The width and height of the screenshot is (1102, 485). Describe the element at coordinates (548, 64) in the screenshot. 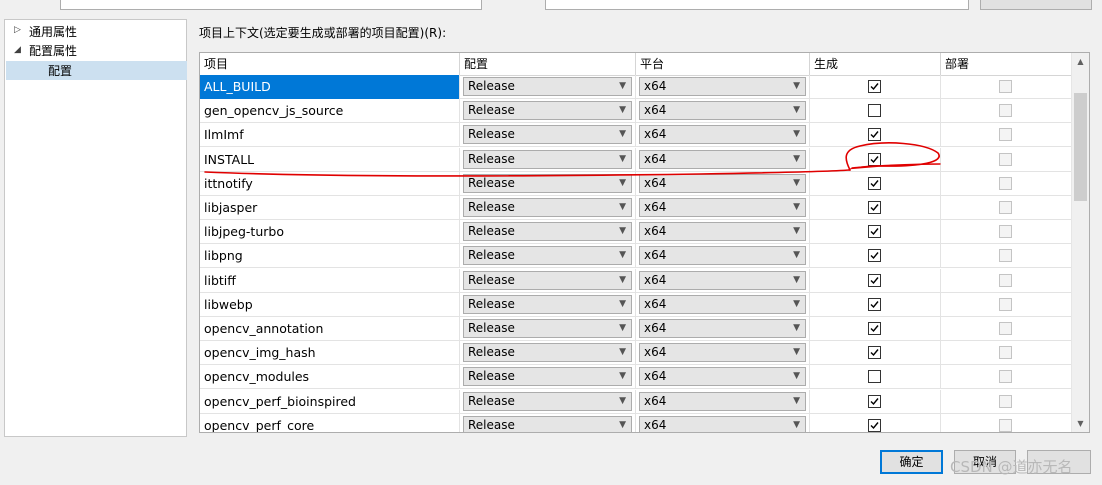

I see `header-config: 配置` at that location.